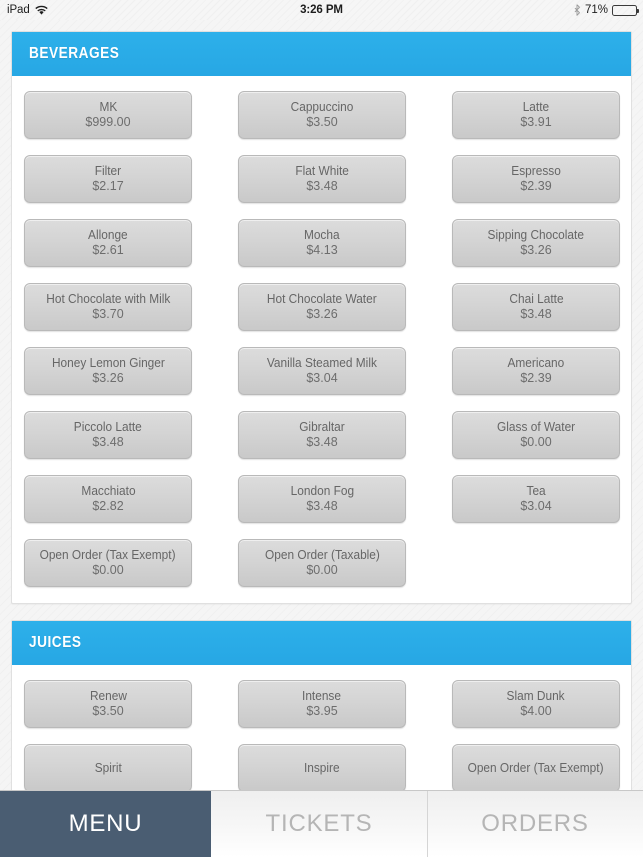 This screenshot has width=643, height=857. I want to click on battery-percent-label: 71%, so click(596, 10).